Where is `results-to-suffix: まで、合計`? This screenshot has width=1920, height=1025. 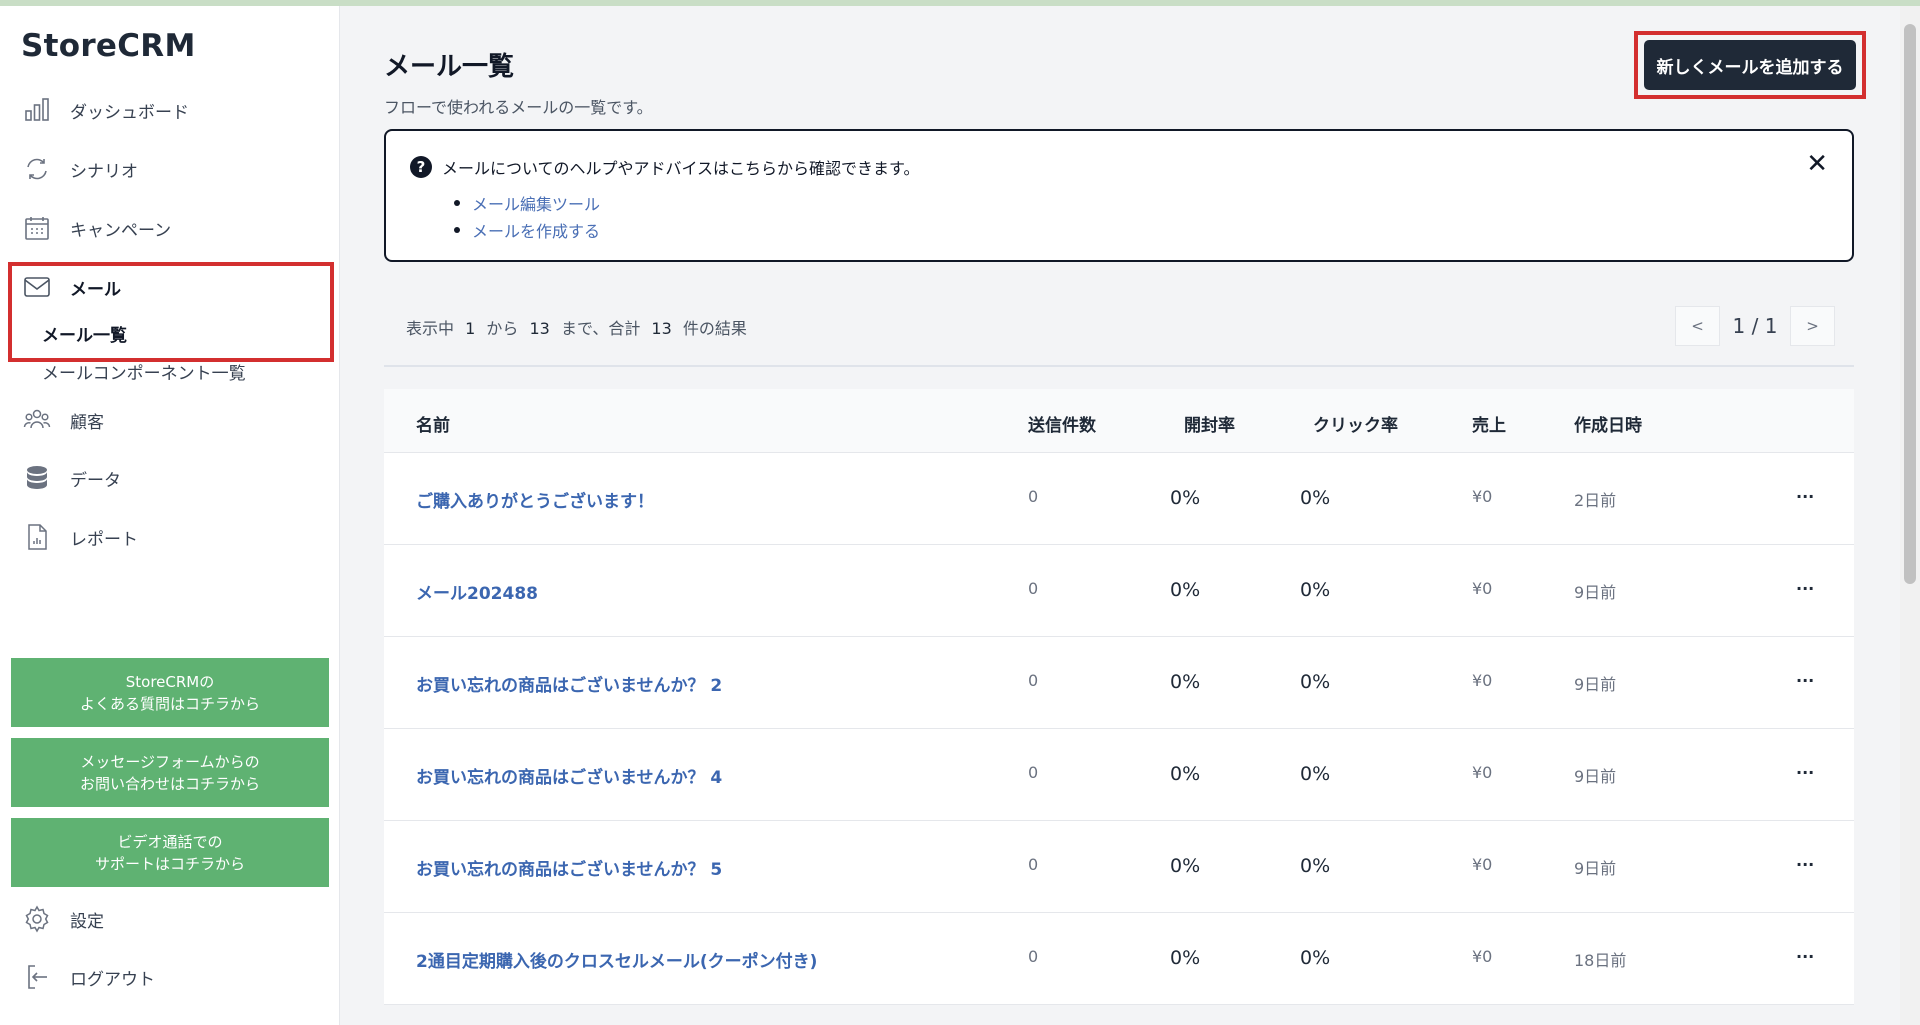
results-to-suffix: まで、合計 is located at coordinates (600, 328).